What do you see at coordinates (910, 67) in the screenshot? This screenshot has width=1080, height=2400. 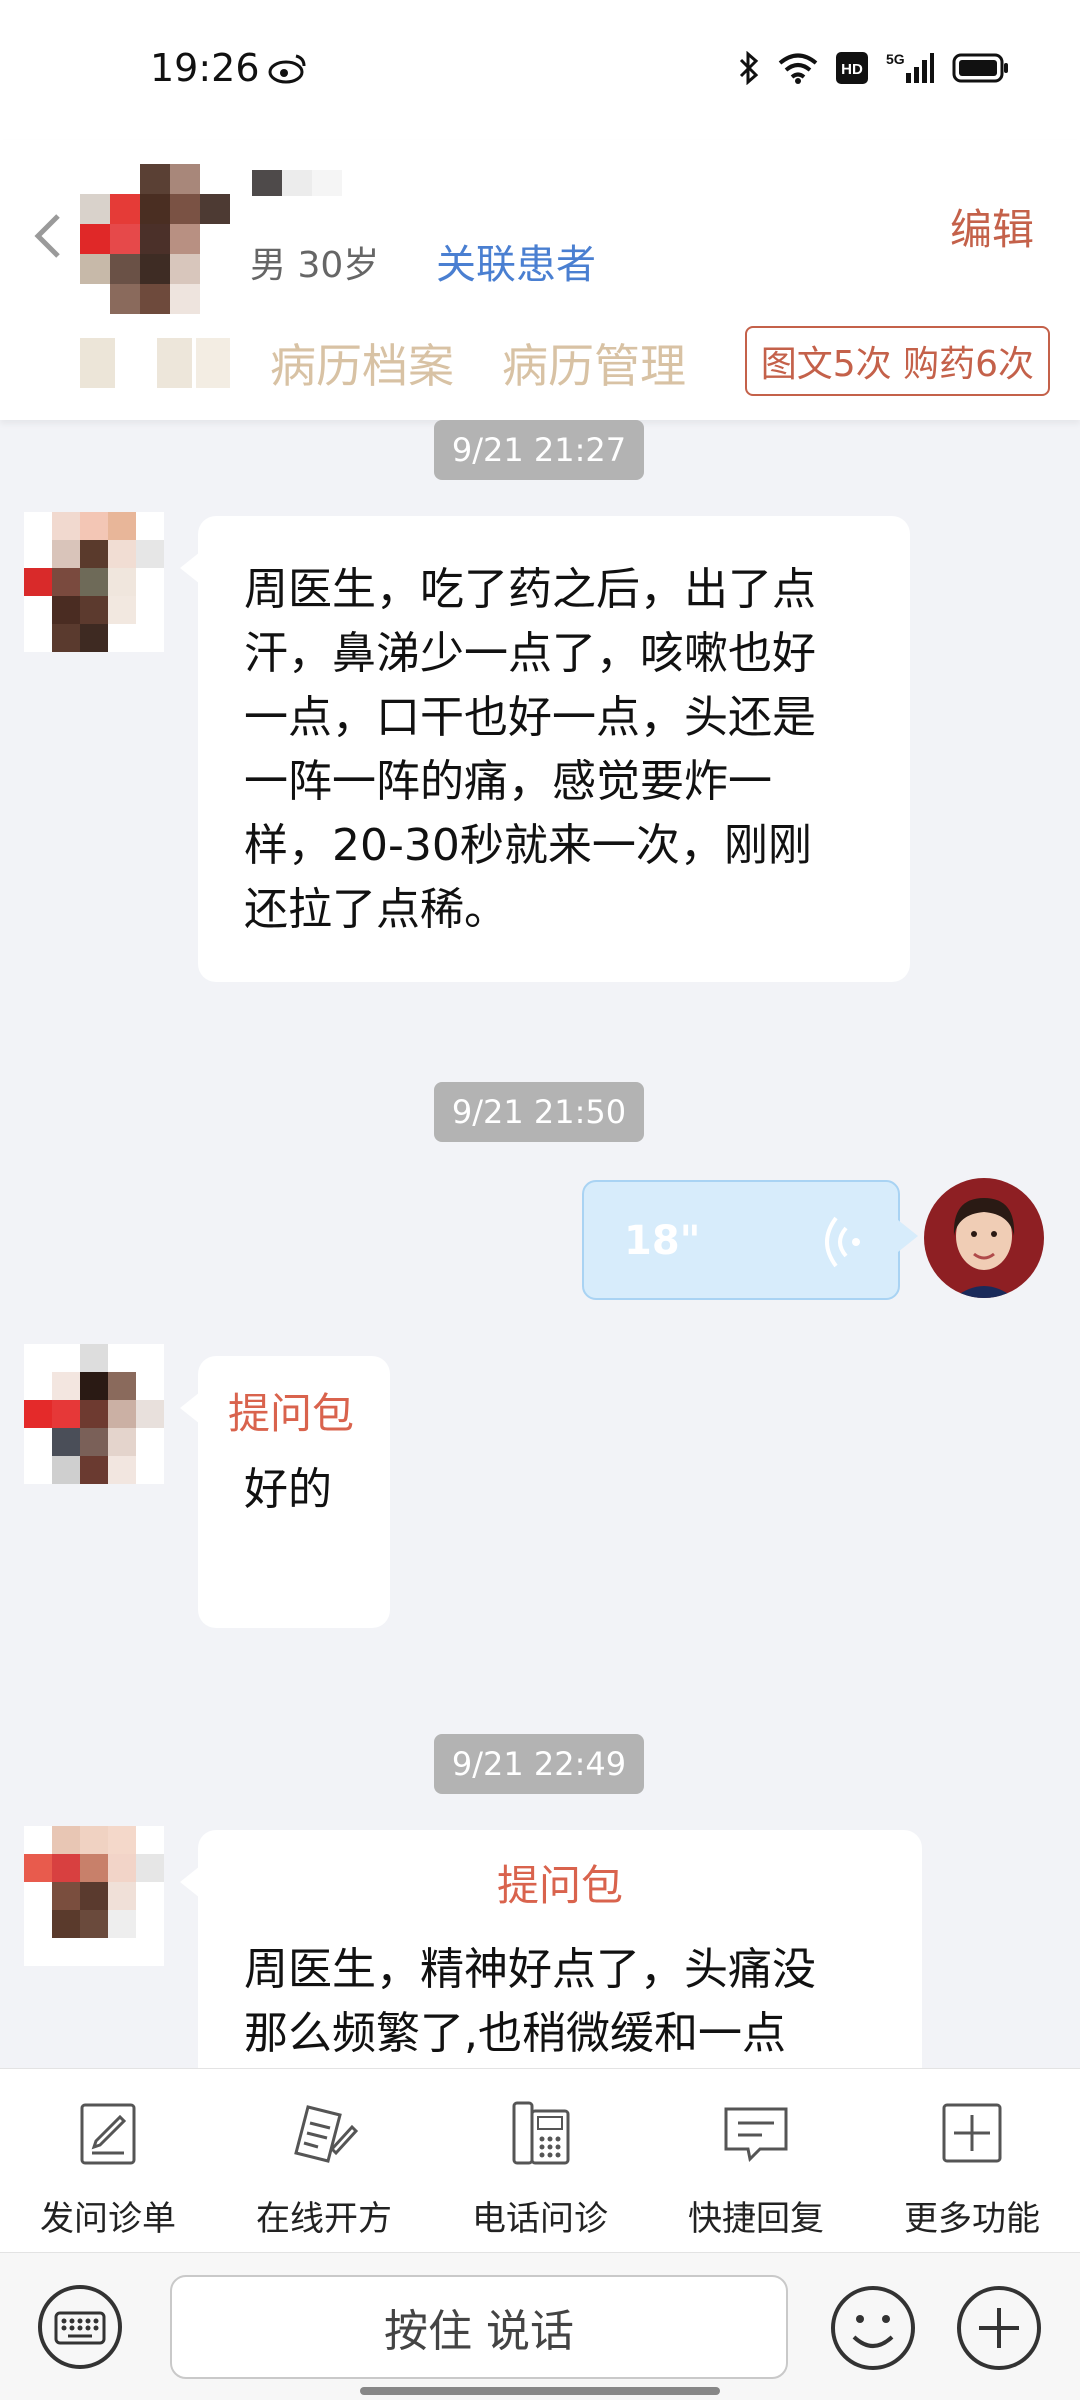 I see `signal-5g-icon: 5G` at bounding box center [910, 67].